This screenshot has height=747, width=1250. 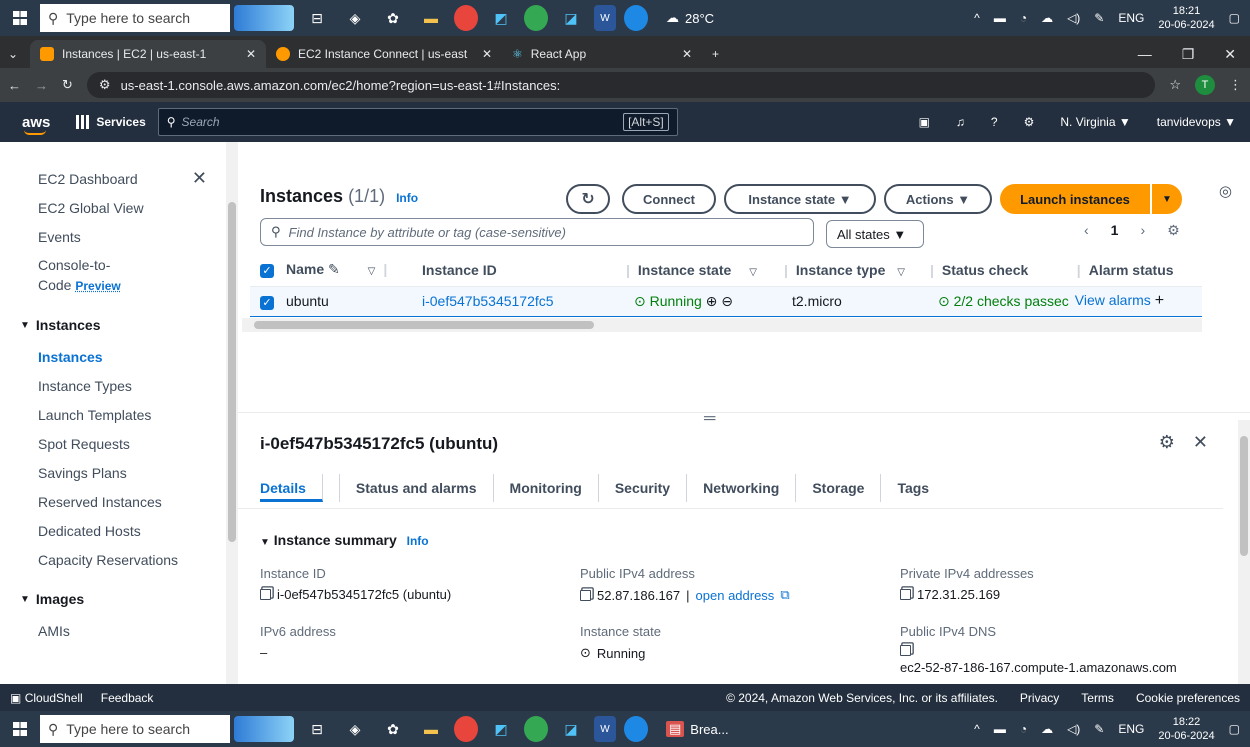 What do you see at coordinates (715, 54) in the screenshot?
I see `new-tab-button: +` at bounding box center [715, 54].